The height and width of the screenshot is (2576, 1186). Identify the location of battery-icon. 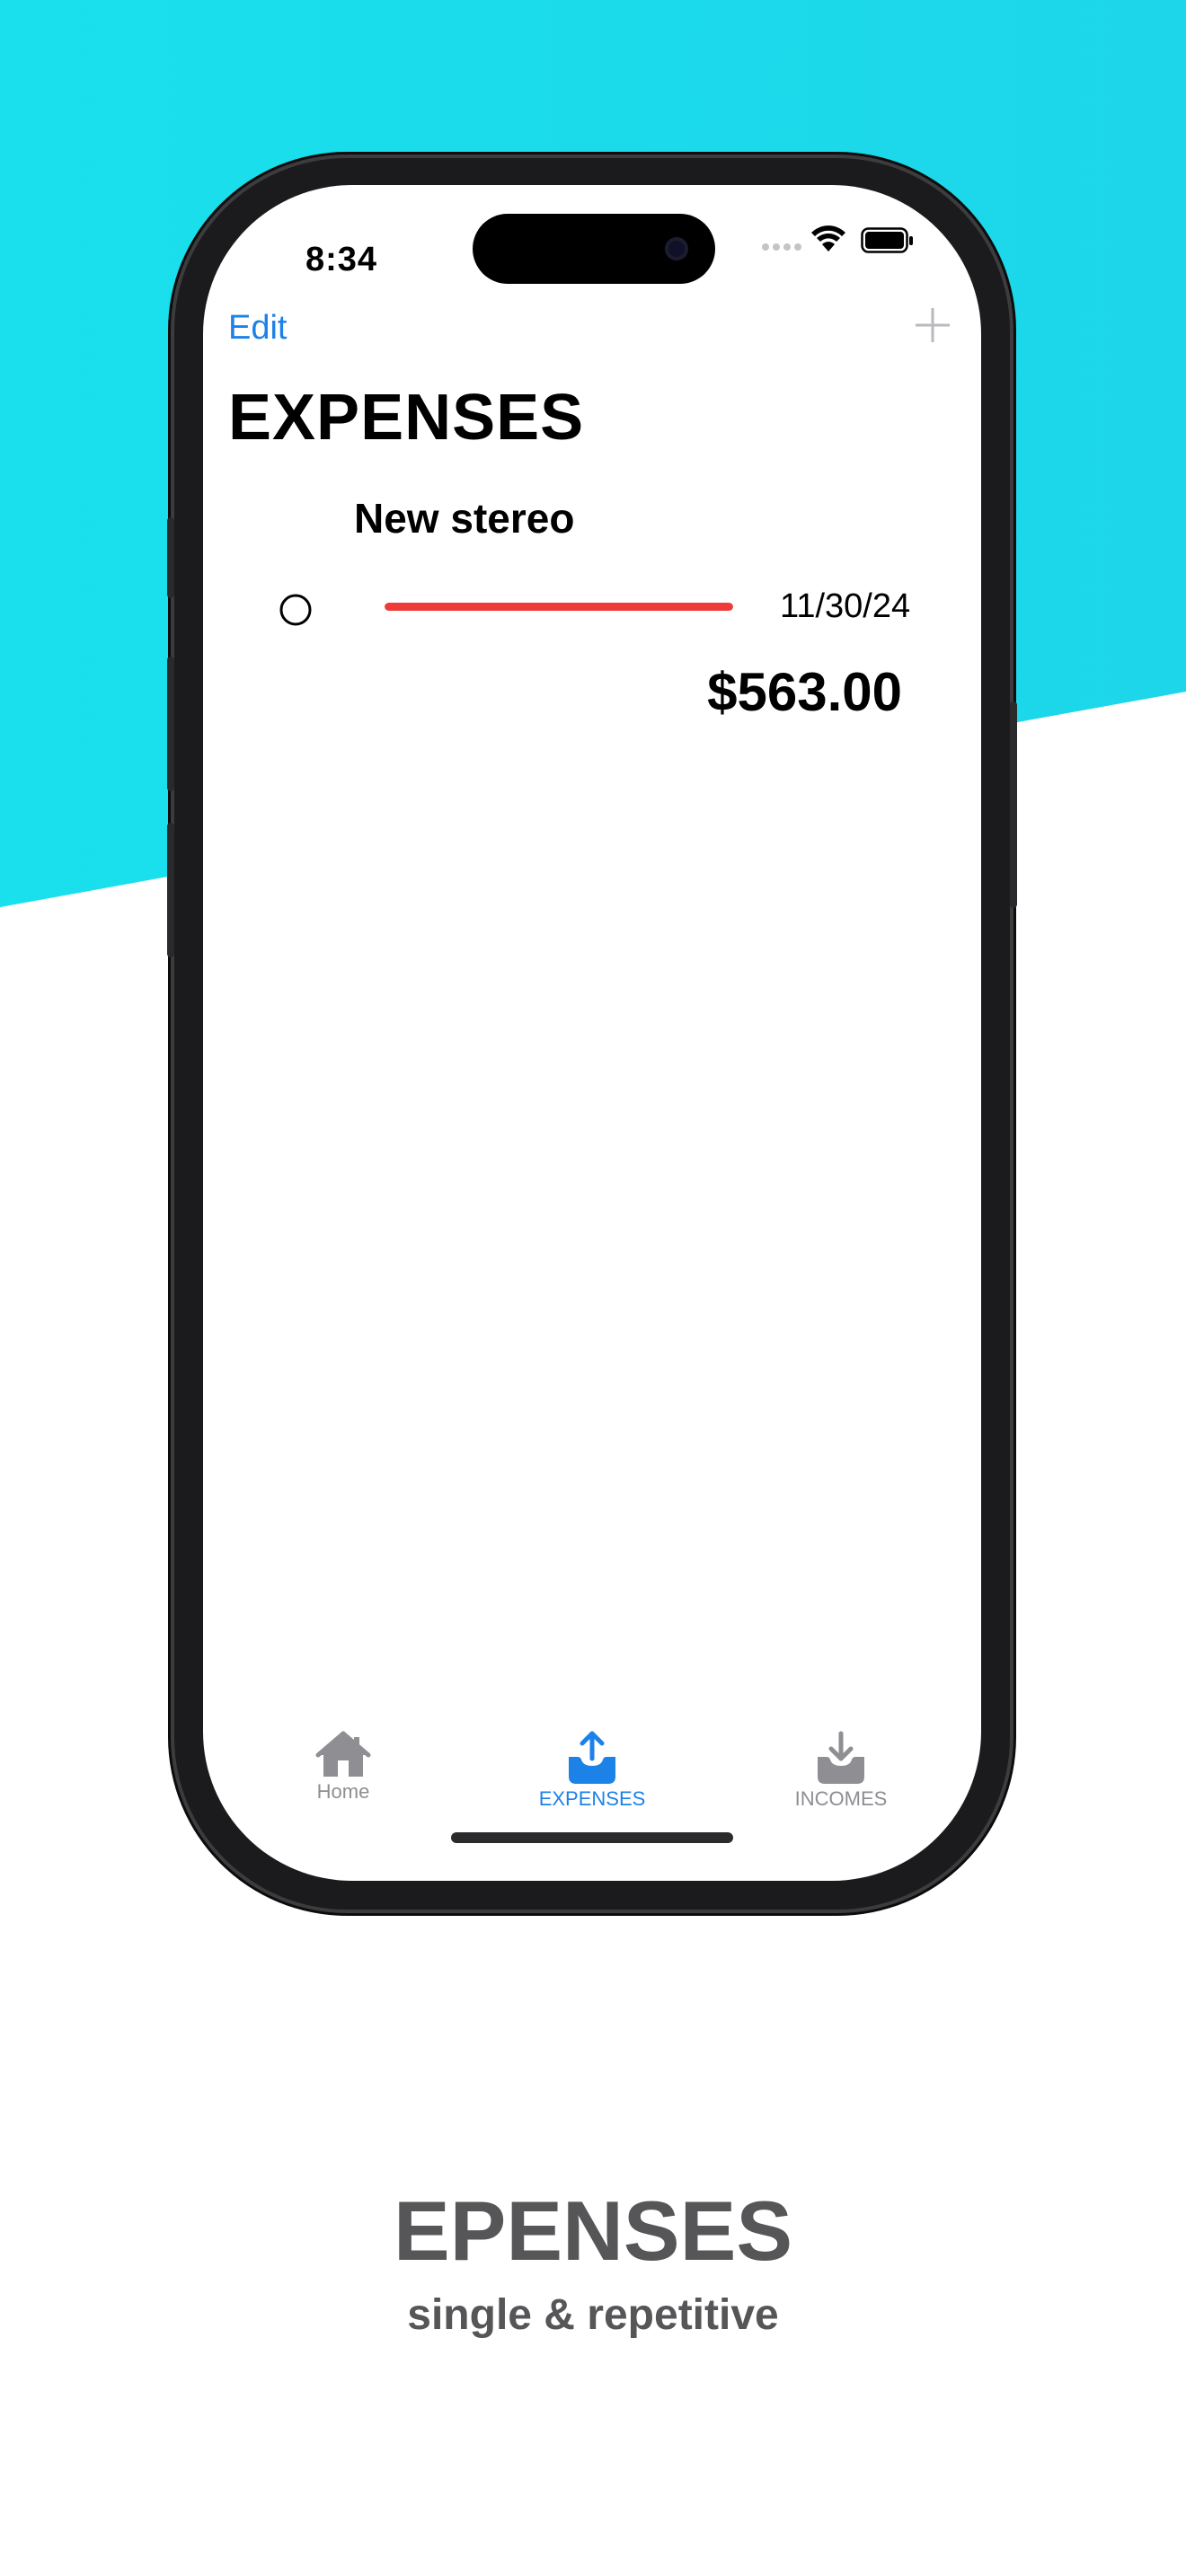
(887, 240).